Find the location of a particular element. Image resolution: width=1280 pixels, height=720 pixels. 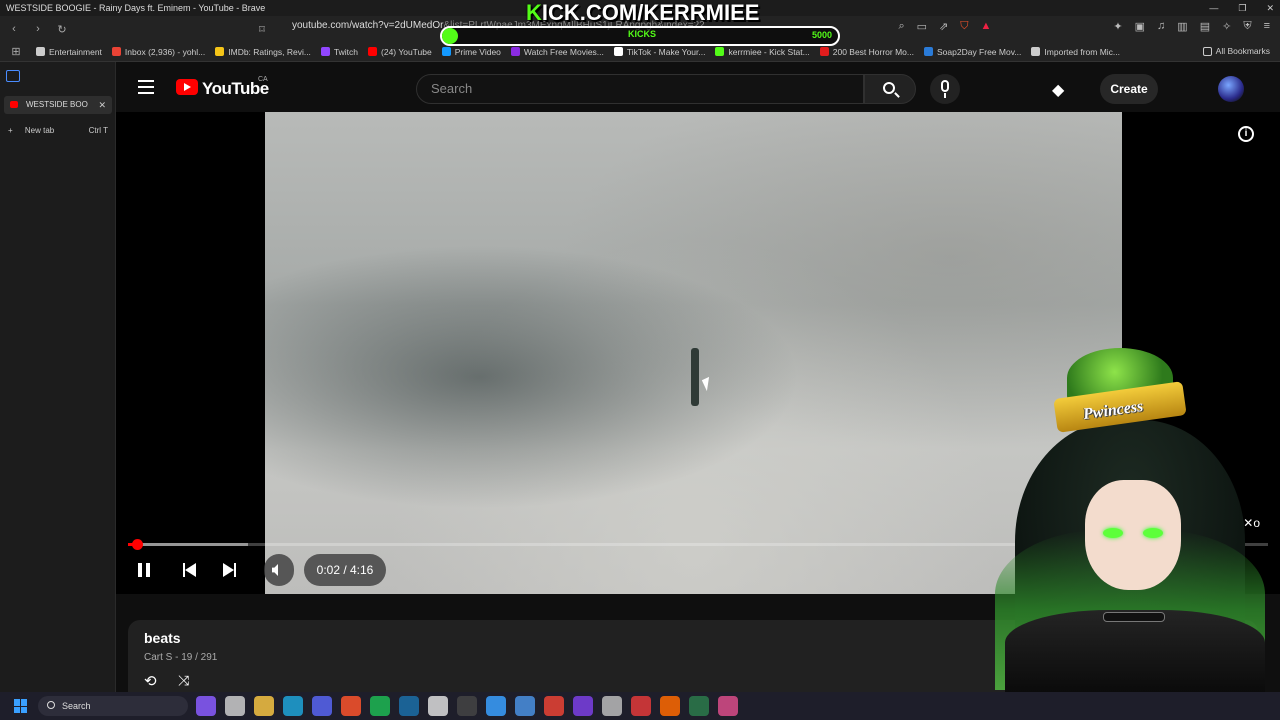

next-button is located at coordinates (230, 570).